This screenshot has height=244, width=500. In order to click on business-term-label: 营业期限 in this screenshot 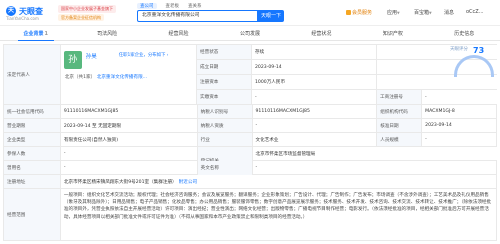, I will do `click(32, 125)`.